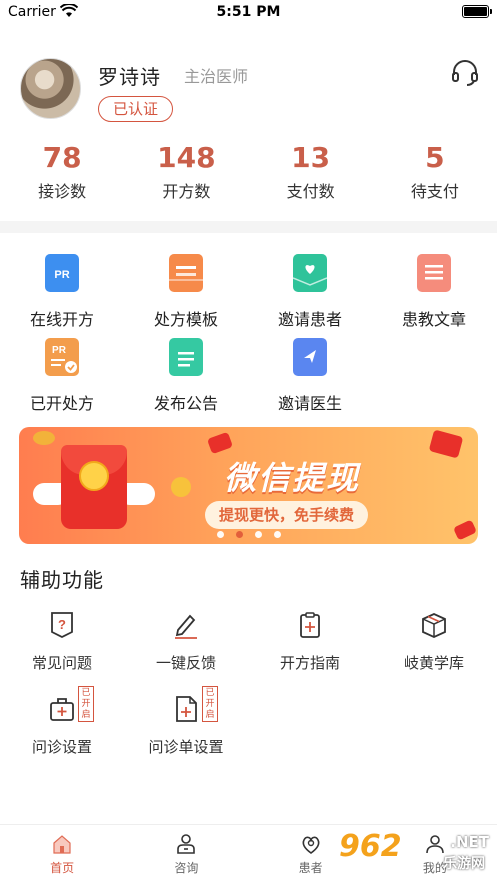  I want to click on function-article: 患教文章, so click(434, 292).